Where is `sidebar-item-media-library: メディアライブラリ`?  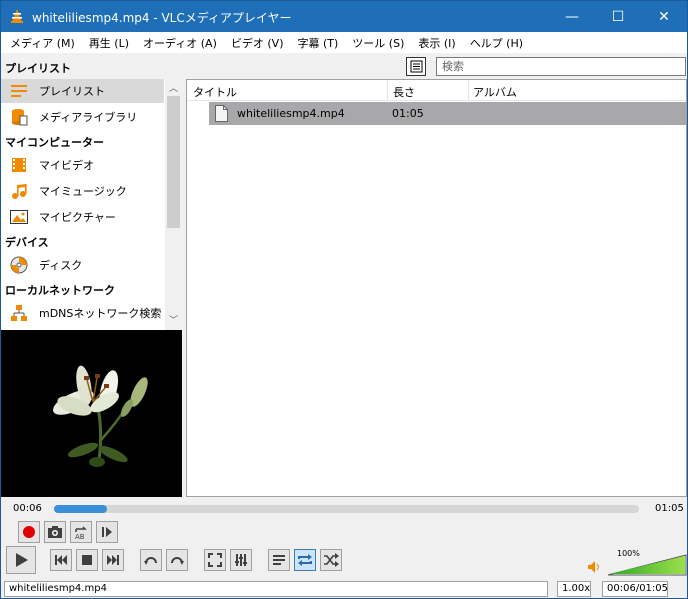 sidebar-item-media-library: メディアライブラリ is located at coordinates (82, 117).